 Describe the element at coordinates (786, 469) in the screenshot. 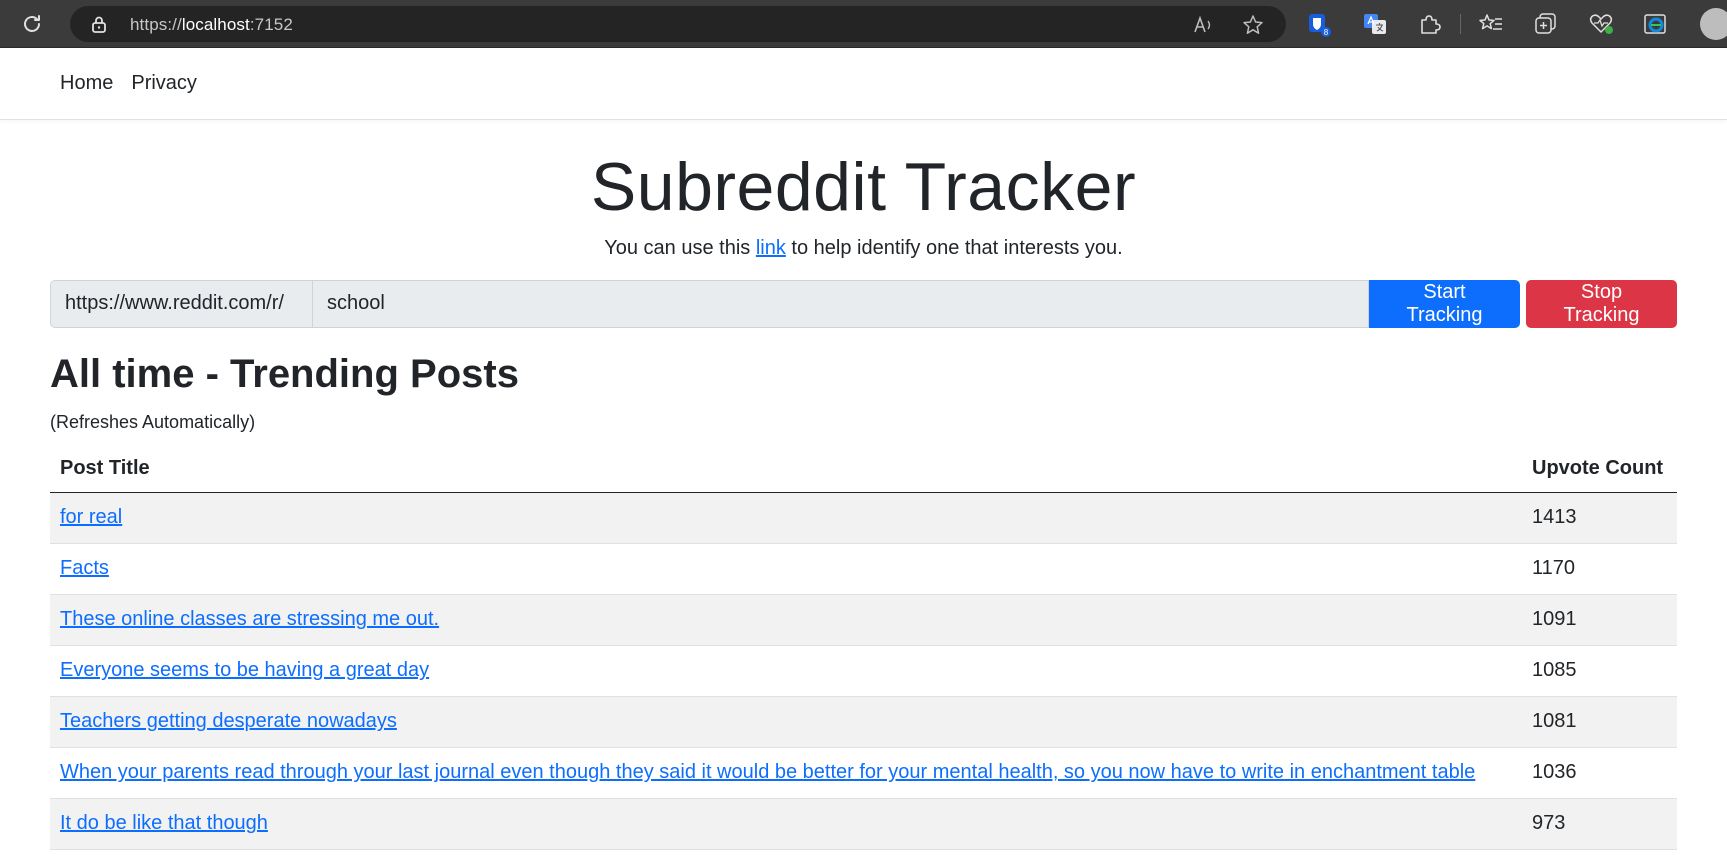

I see `column-header-post-title: Post Title` at that location.